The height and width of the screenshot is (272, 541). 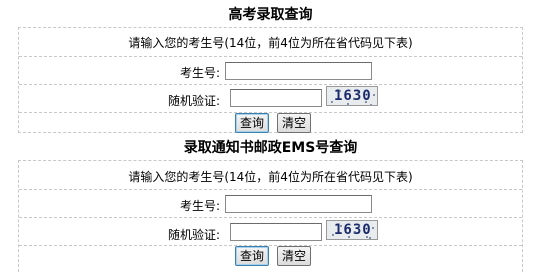 I want to click on admission-query-title: 高考录取查询, so click(x=270, y=15).